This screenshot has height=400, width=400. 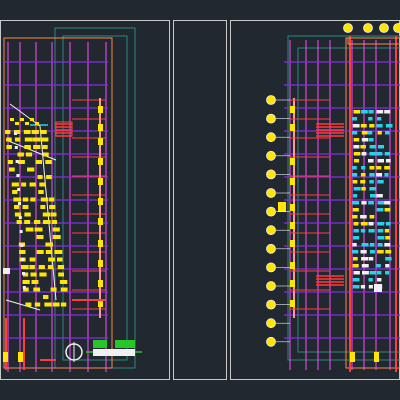 I want to click on furniture-marks, so click(x=35, y=232).